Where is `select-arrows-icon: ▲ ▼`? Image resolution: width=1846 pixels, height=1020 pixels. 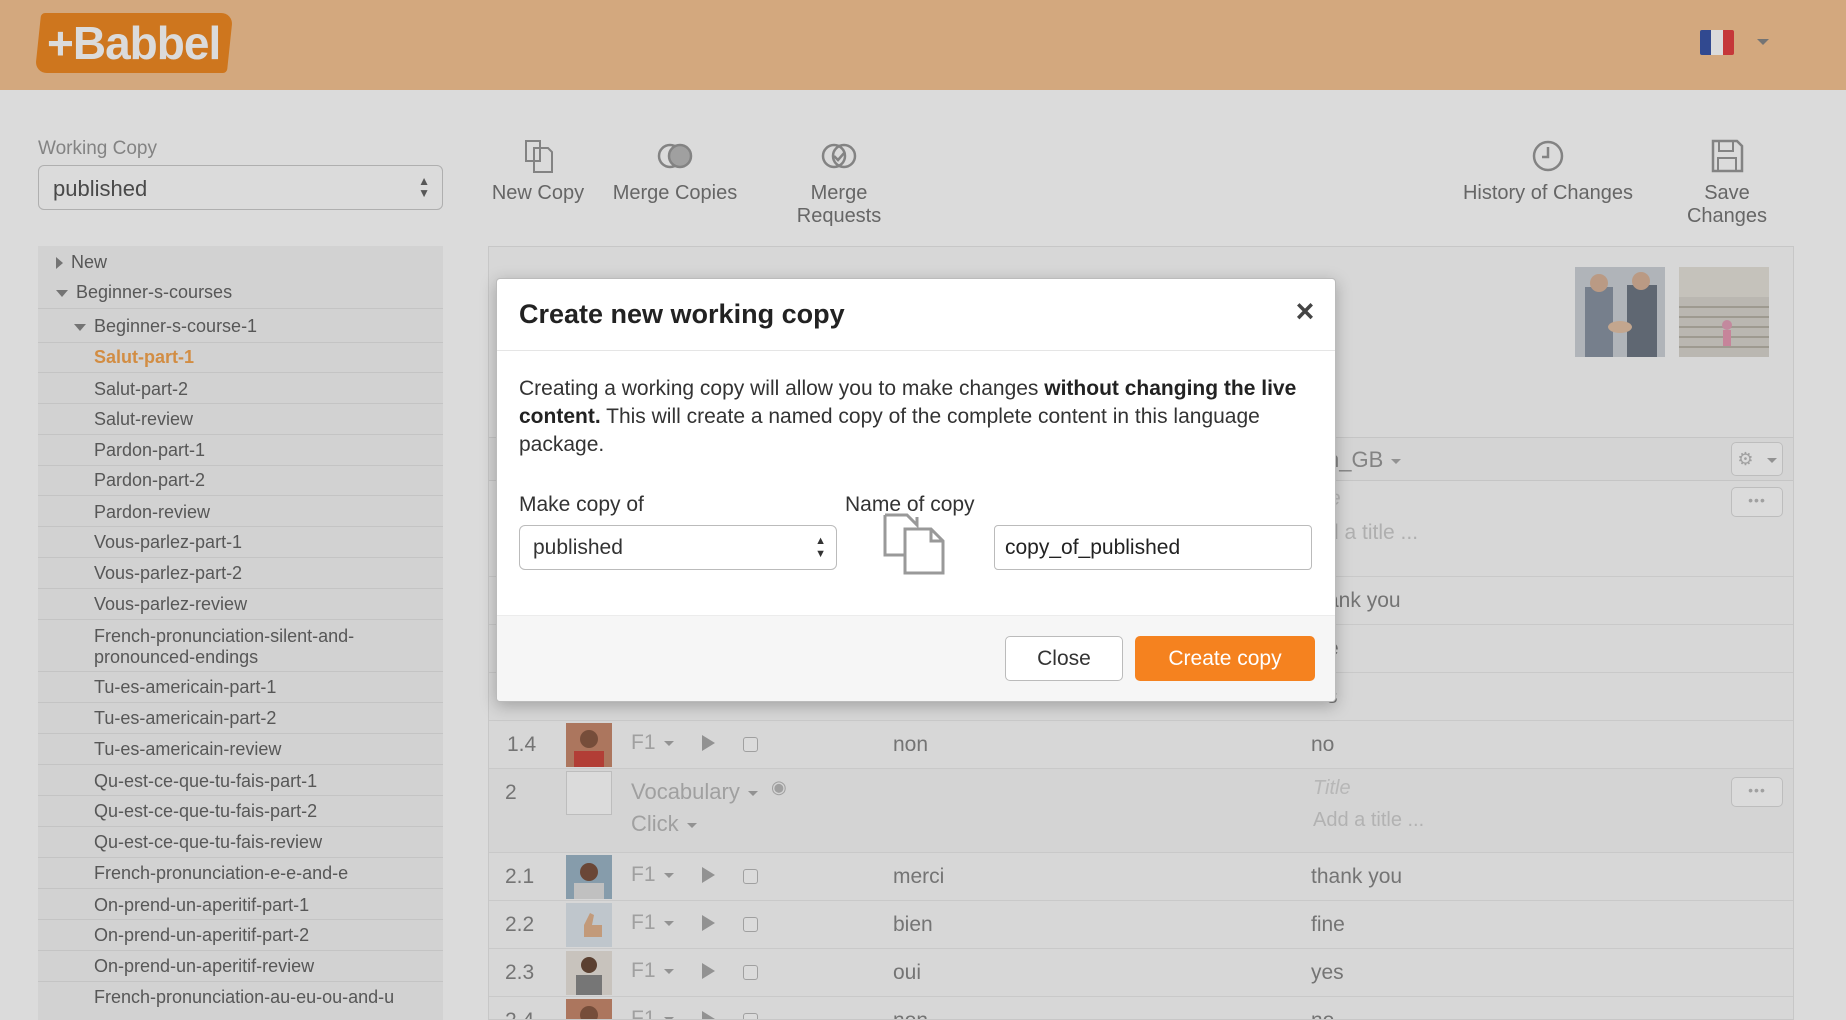
select-arrows-icon: ▲ ▼ is located at coordinates (820, 547).